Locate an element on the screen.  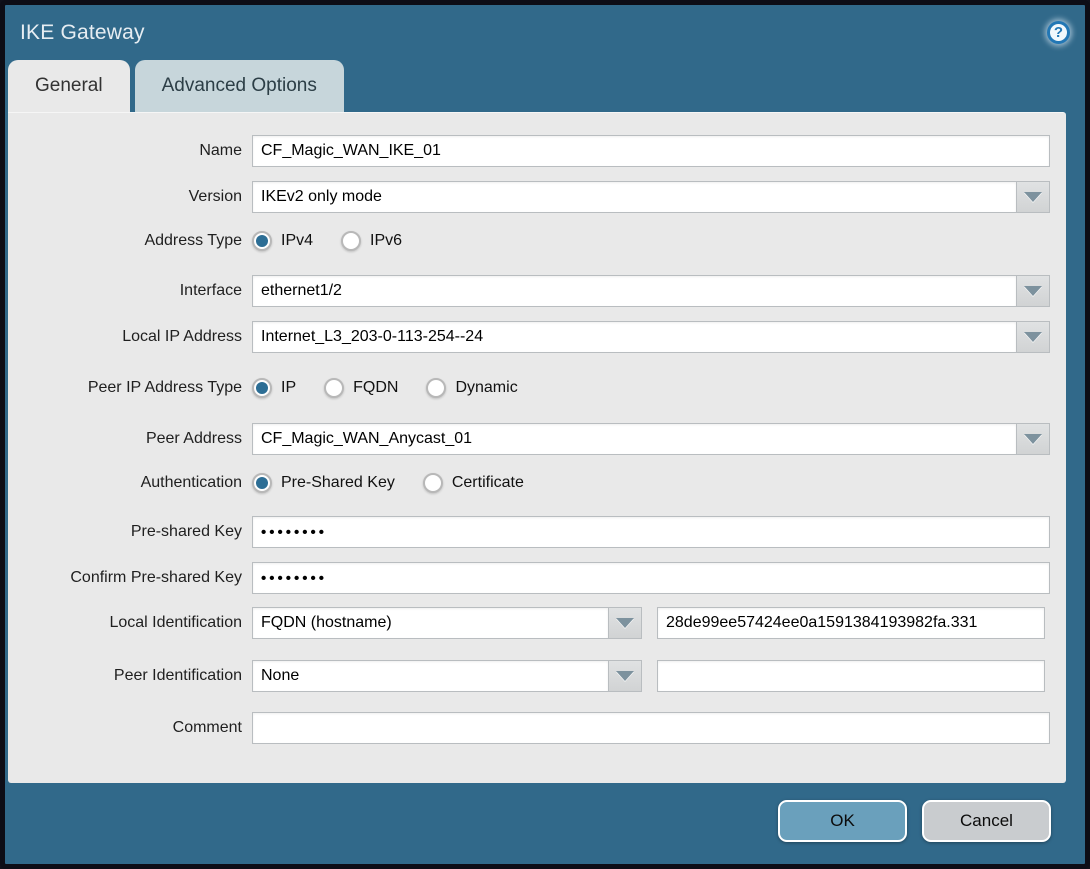
form-row-peer-address: Peer Address CF_Magic_WAN_Anycast_01 is located at coordinates (537, 439).